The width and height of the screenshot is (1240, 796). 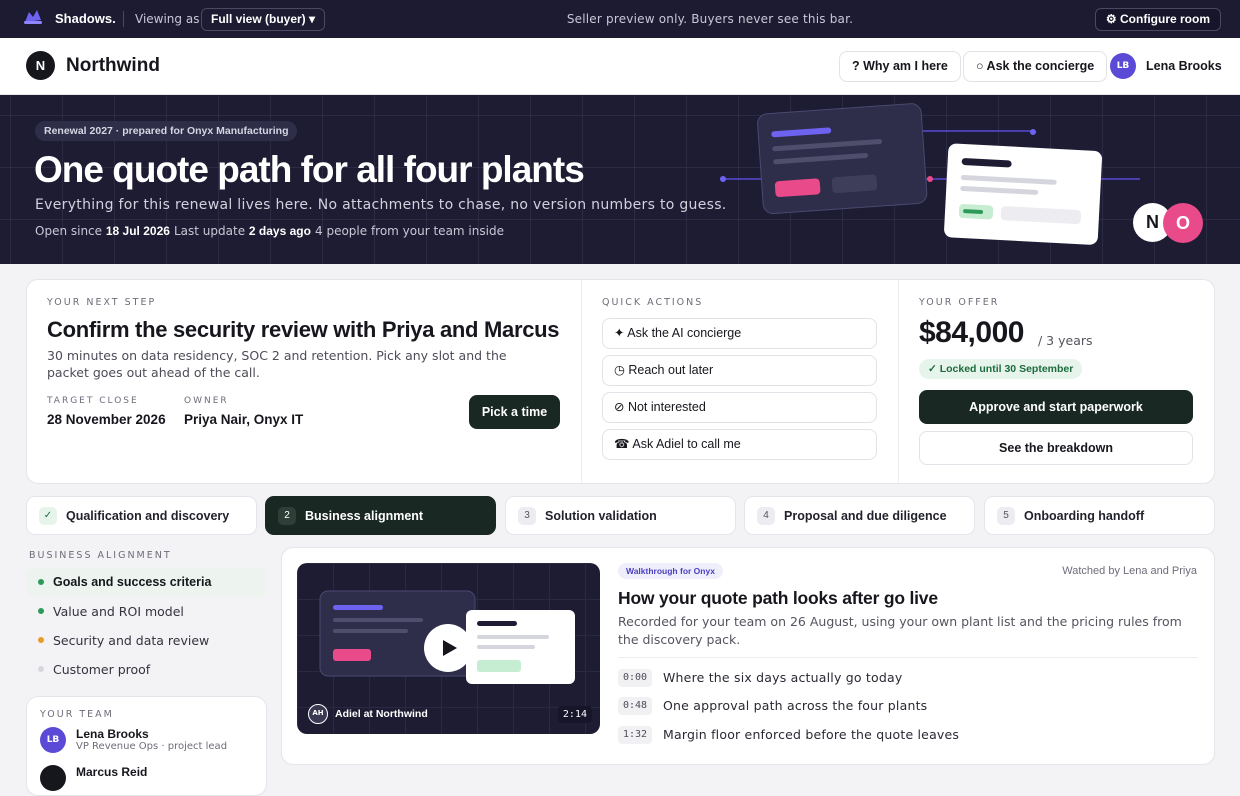 I want to click on stage-label: Onboarding handoff, so click(x=1084, y=516).